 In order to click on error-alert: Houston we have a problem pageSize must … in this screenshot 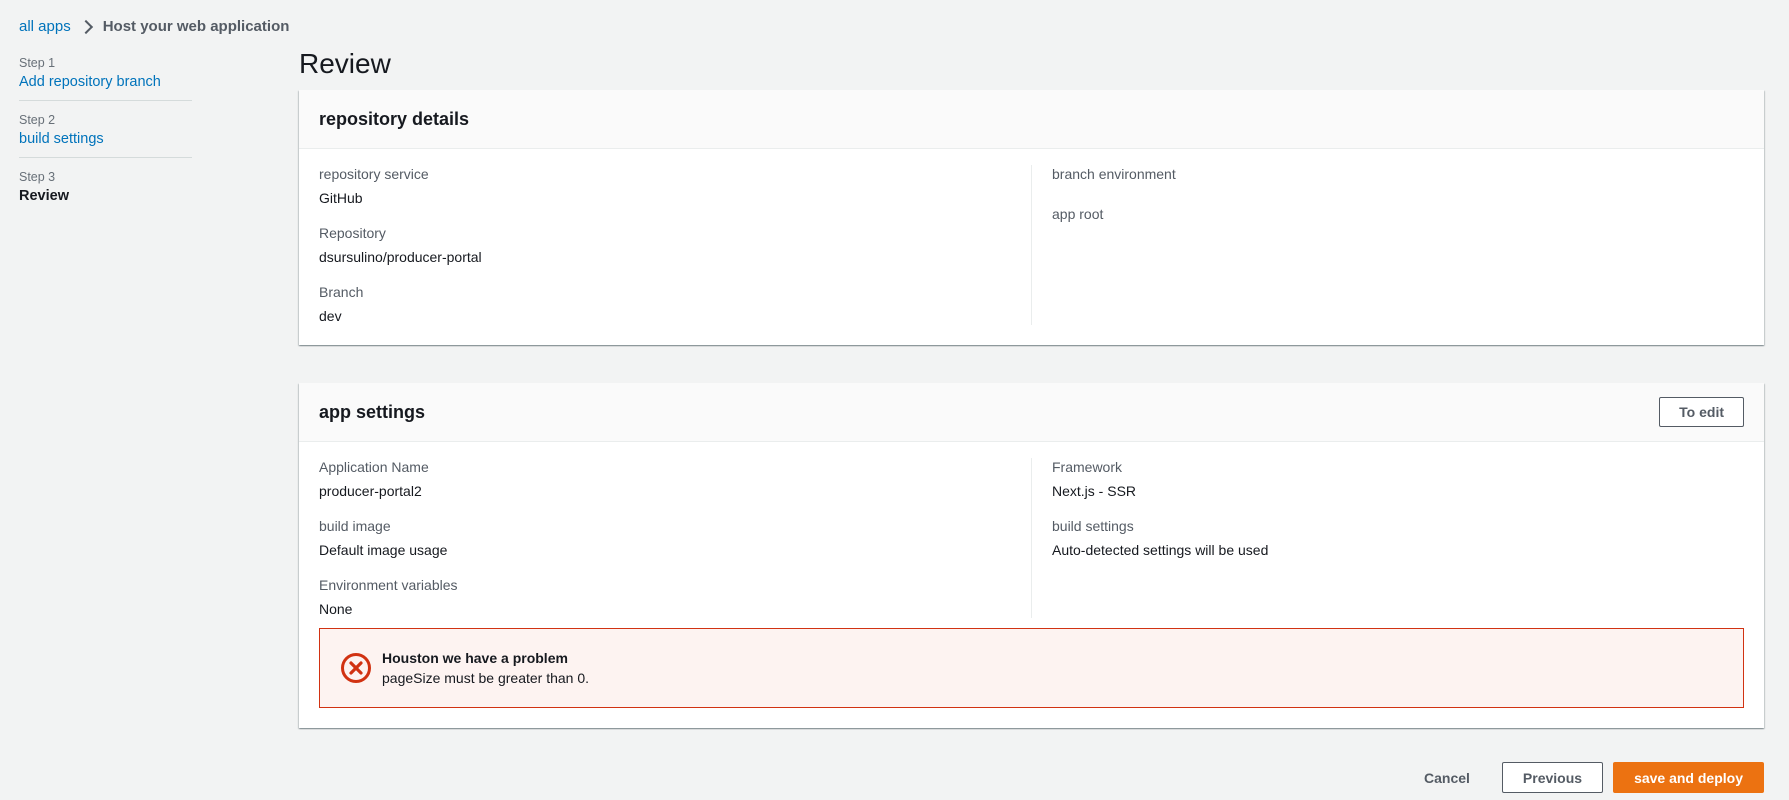, I will do `click(1031, 668)`.